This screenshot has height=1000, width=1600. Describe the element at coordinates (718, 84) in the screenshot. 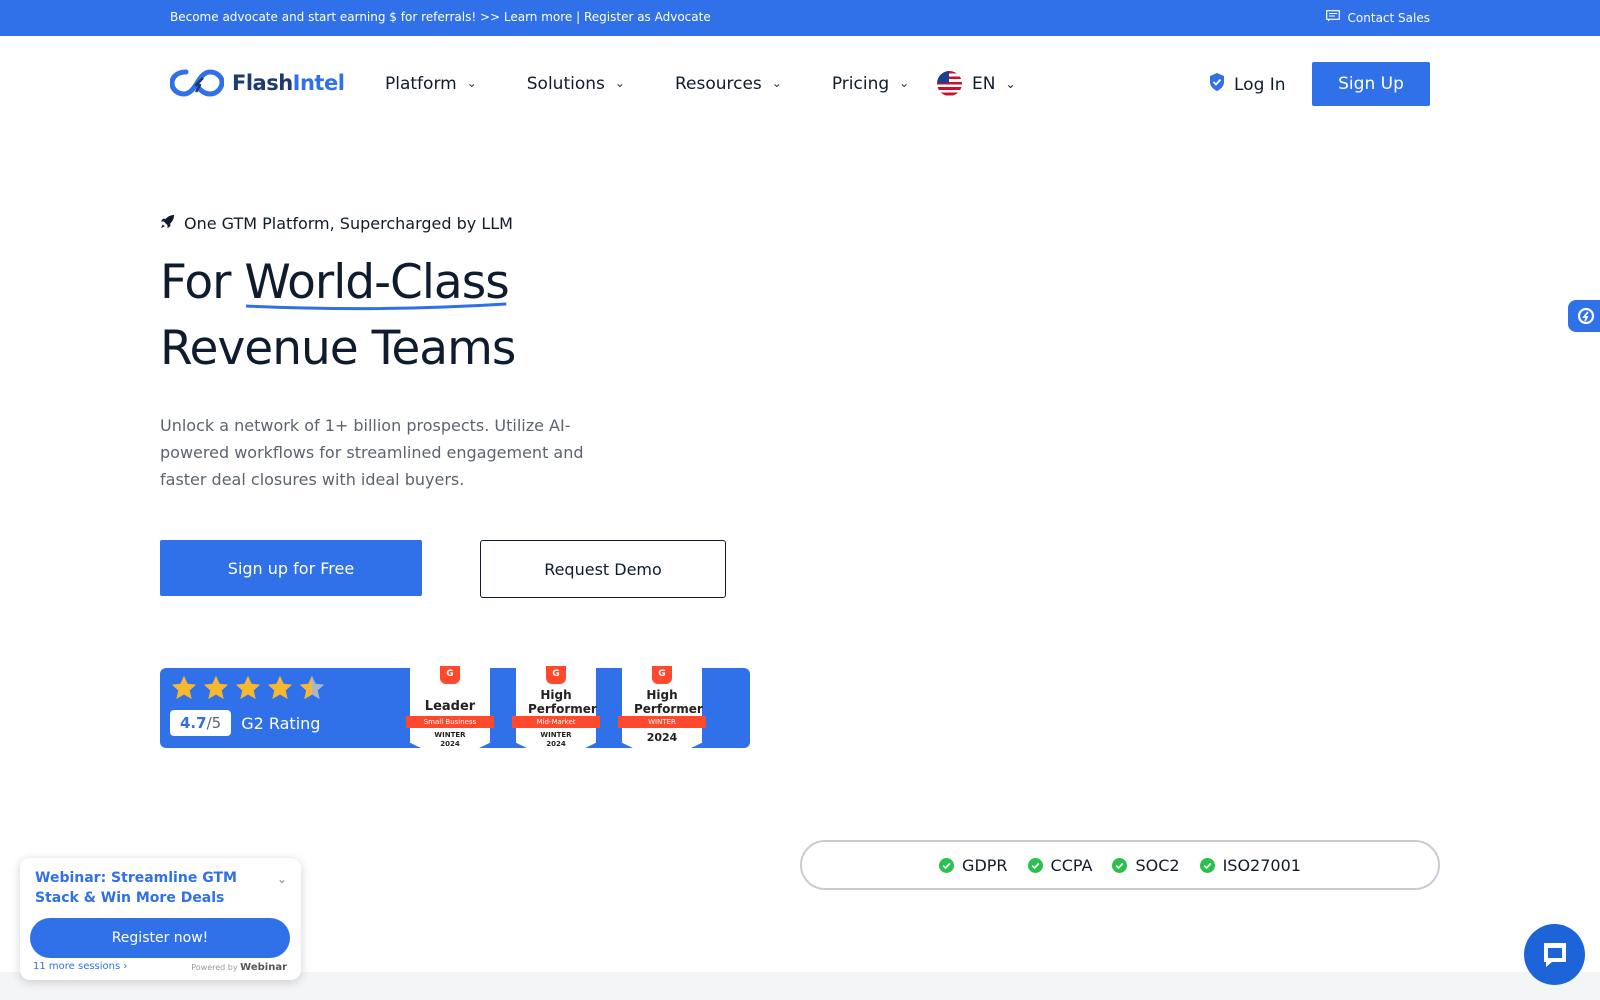

I see `nav-item-label: Resources` at that location.